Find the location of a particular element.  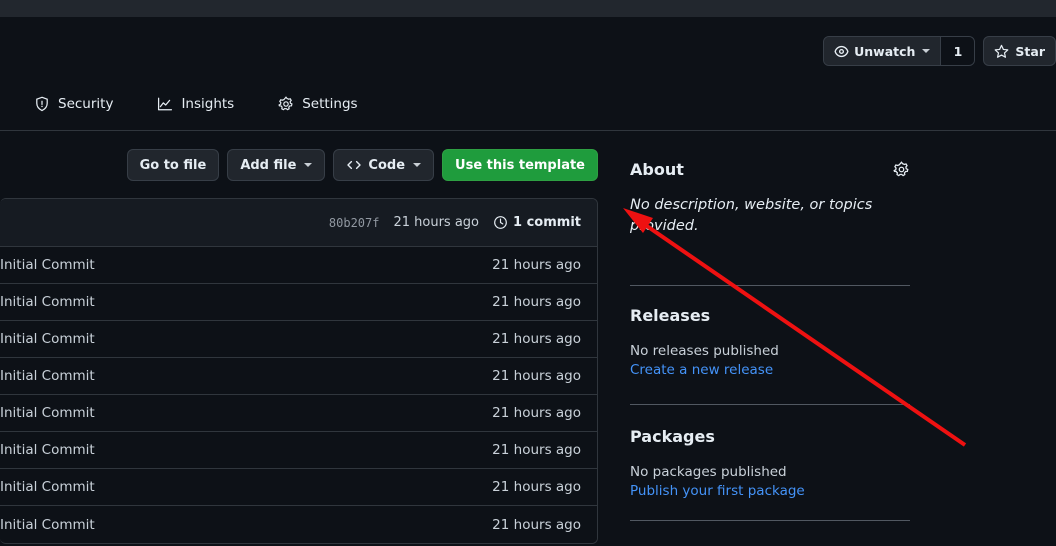

releases-title: Releases is located at coordinates (670, 316).